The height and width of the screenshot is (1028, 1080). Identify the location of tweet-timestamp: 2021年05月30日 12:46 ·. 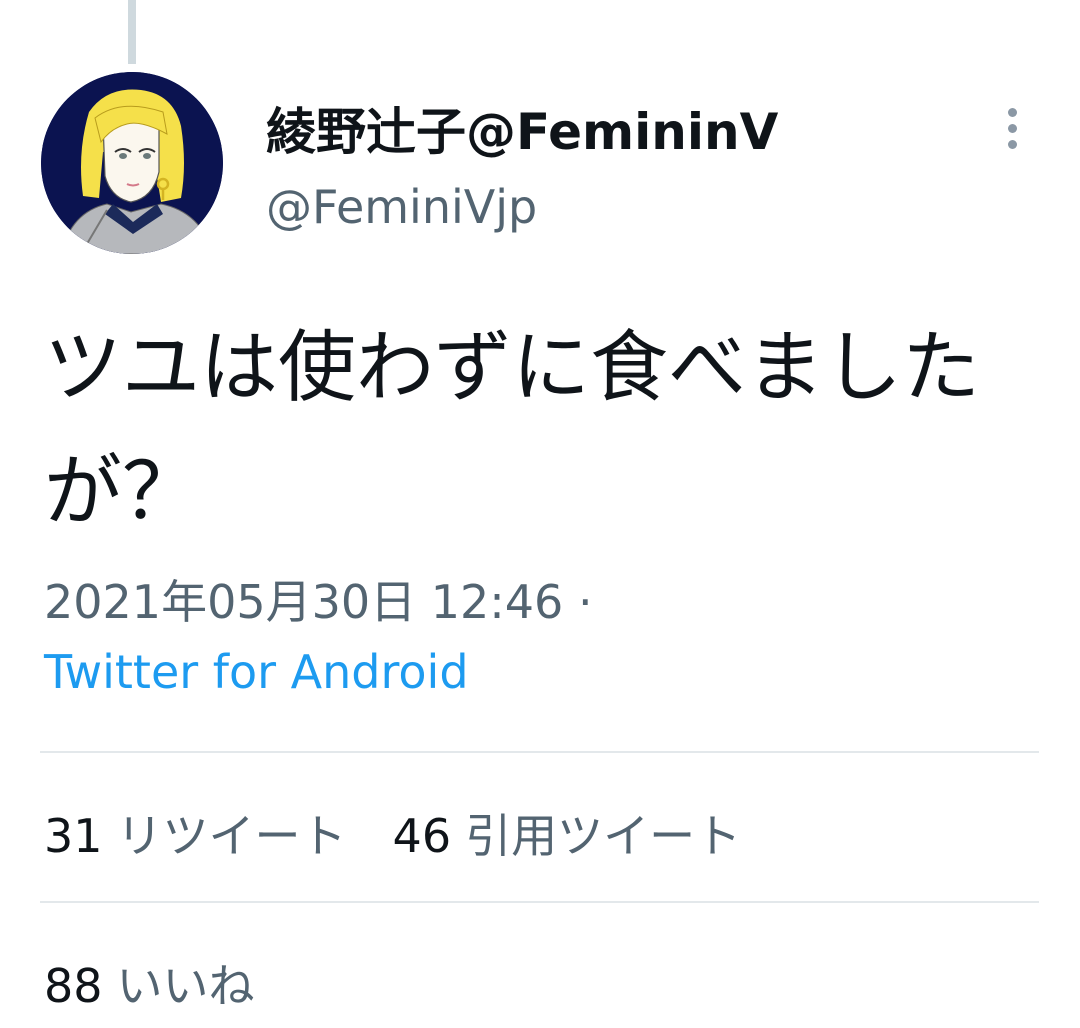
(318, 599).